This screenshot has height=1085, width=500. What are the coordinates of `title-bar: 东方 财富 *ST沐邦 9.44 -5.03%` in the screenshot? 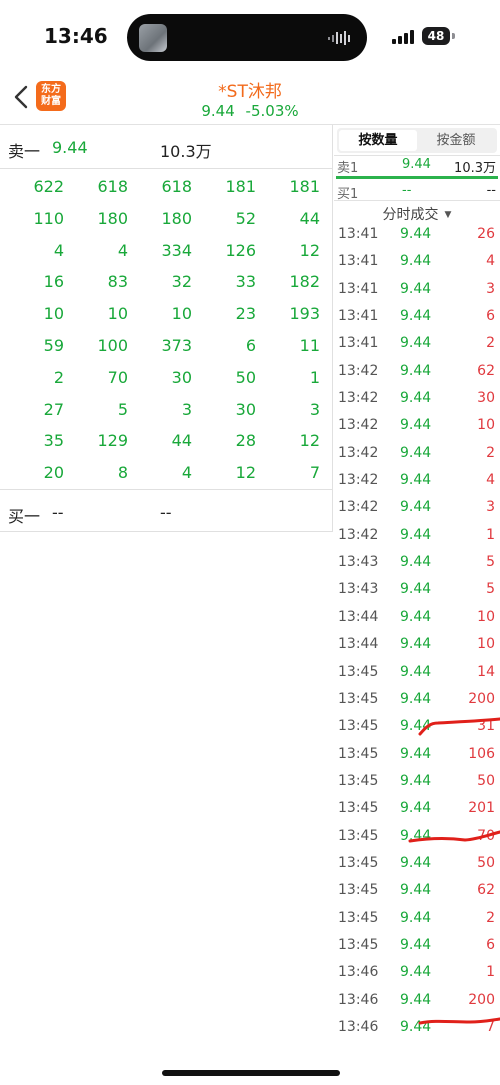 It's located at (250, 98).